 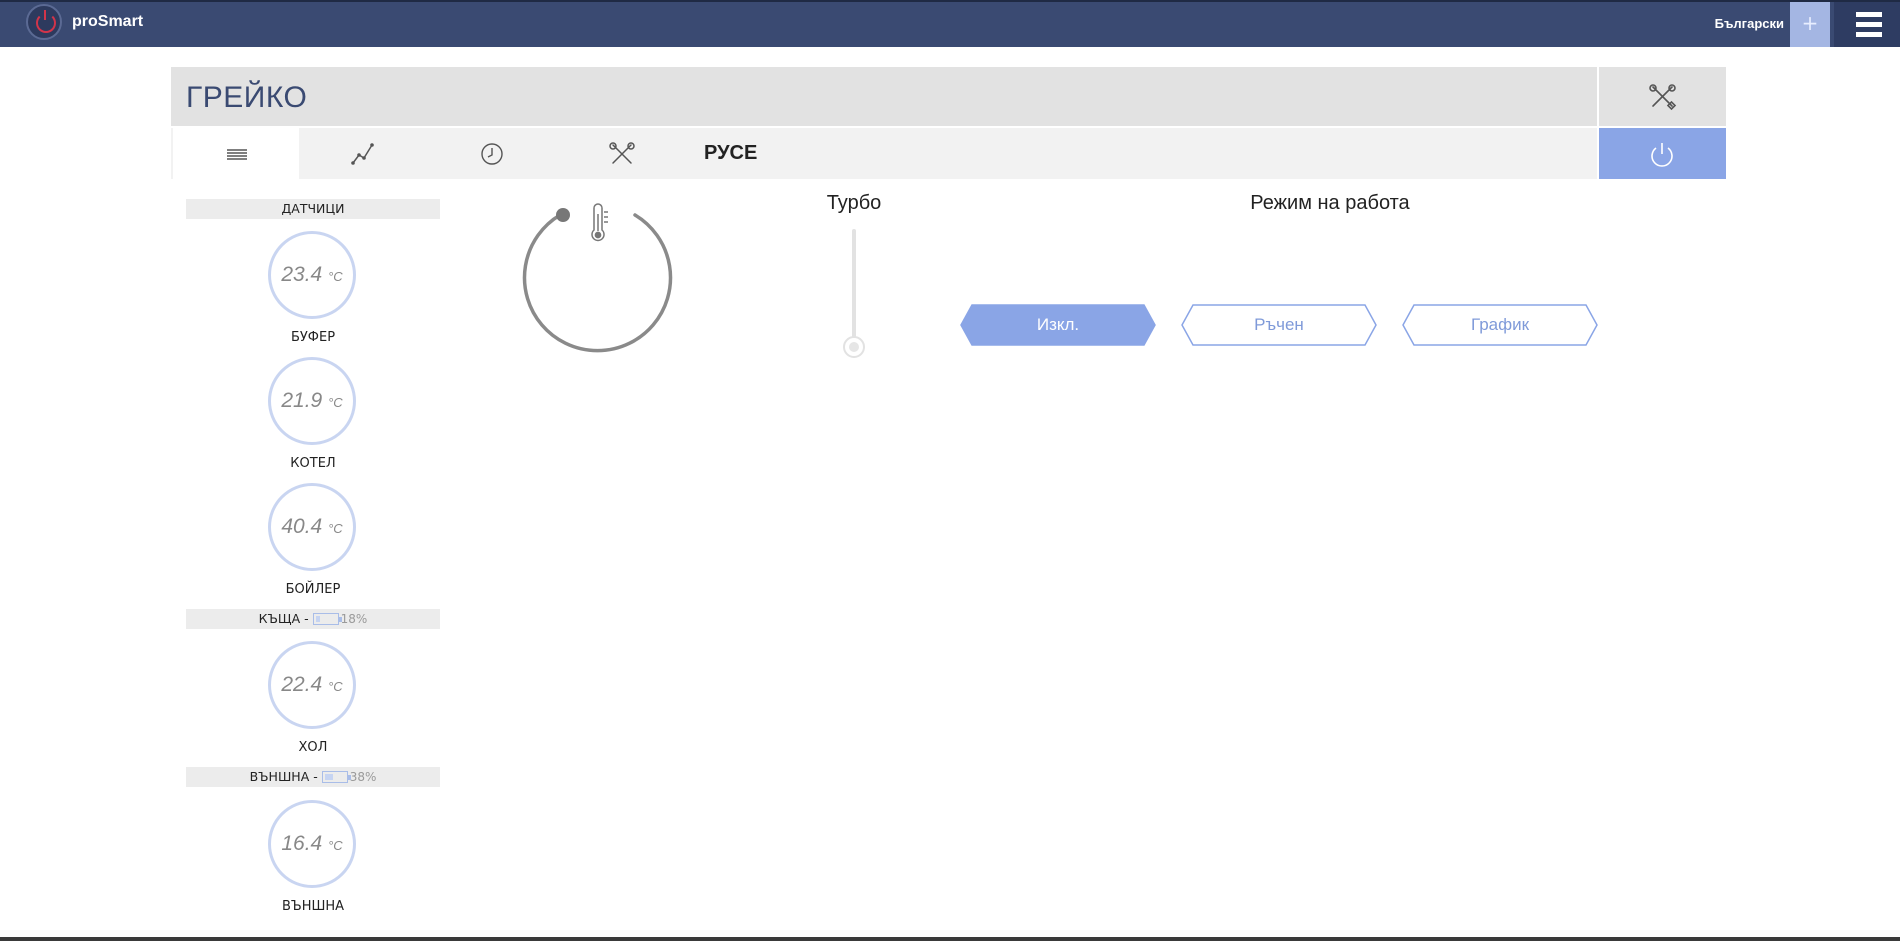 I want to click on brand-name: proSmart, so click(x=107, y=22).